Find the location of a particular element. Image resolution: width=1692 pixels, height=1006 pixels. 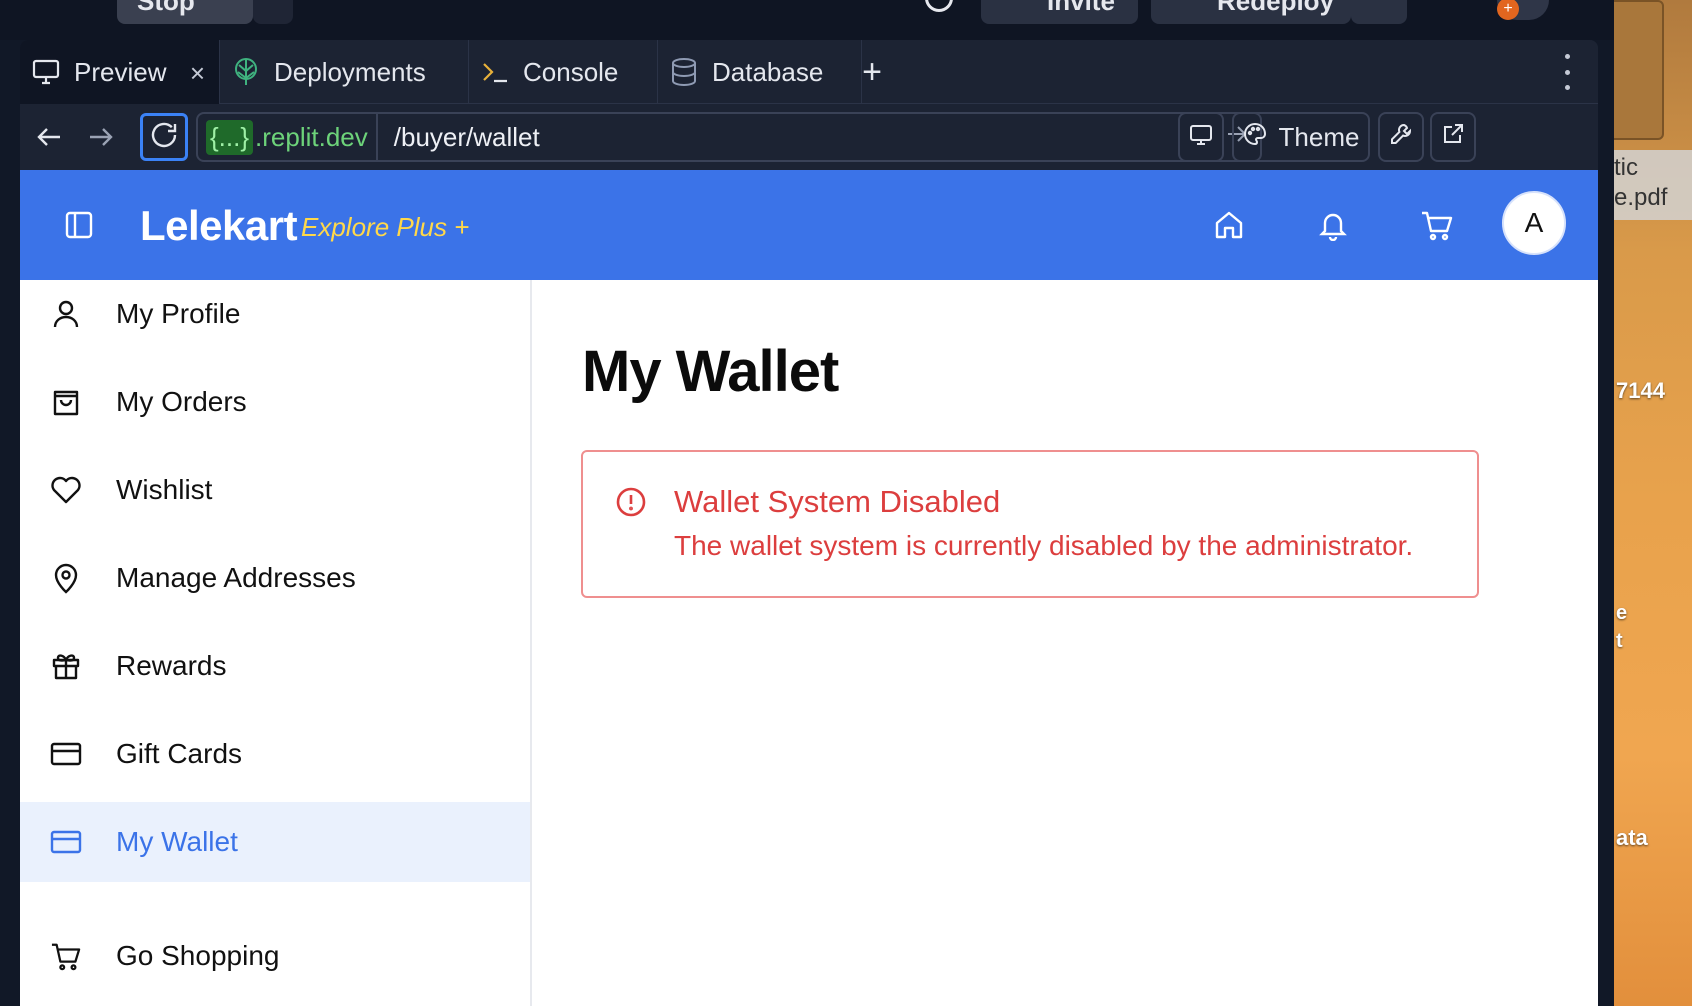

redeploy-button: Redeploy is located at coordinates (1251, 12).